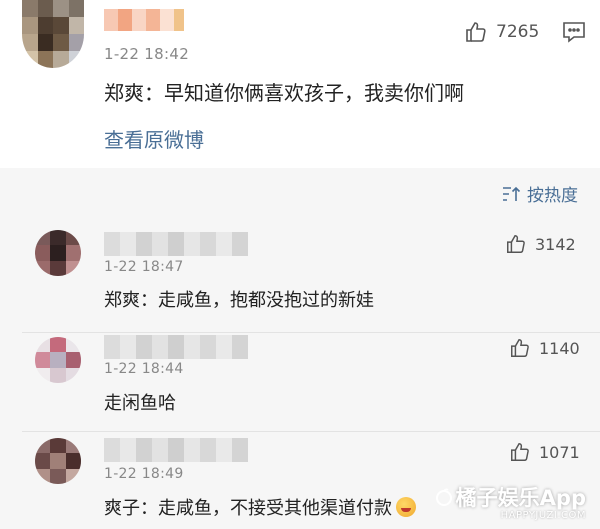 The image size is (600, 529). I want to click on comment-like-count: 1140, so click(559, 348).